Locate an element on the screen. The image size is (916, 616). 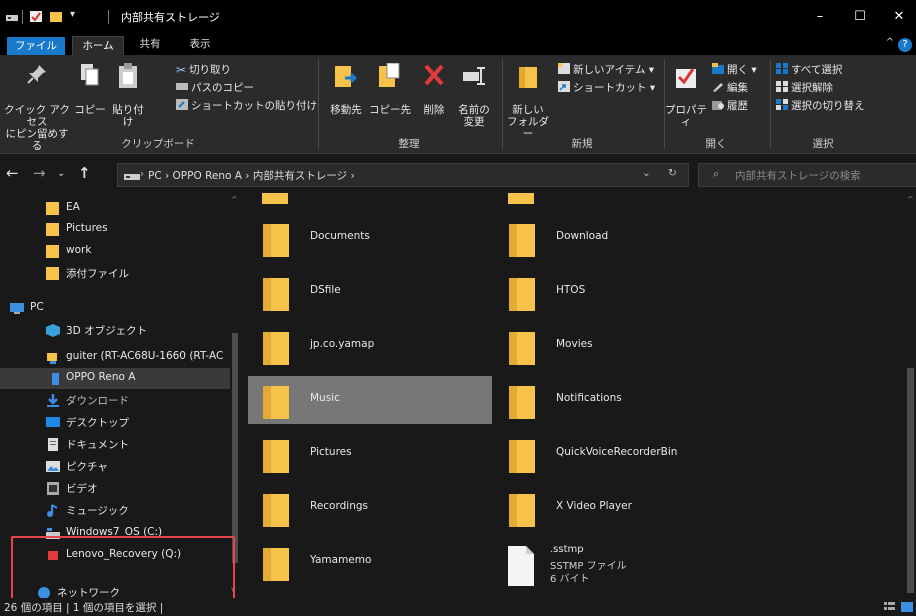
nav-item-work: work is located at coordinates (115, 251).